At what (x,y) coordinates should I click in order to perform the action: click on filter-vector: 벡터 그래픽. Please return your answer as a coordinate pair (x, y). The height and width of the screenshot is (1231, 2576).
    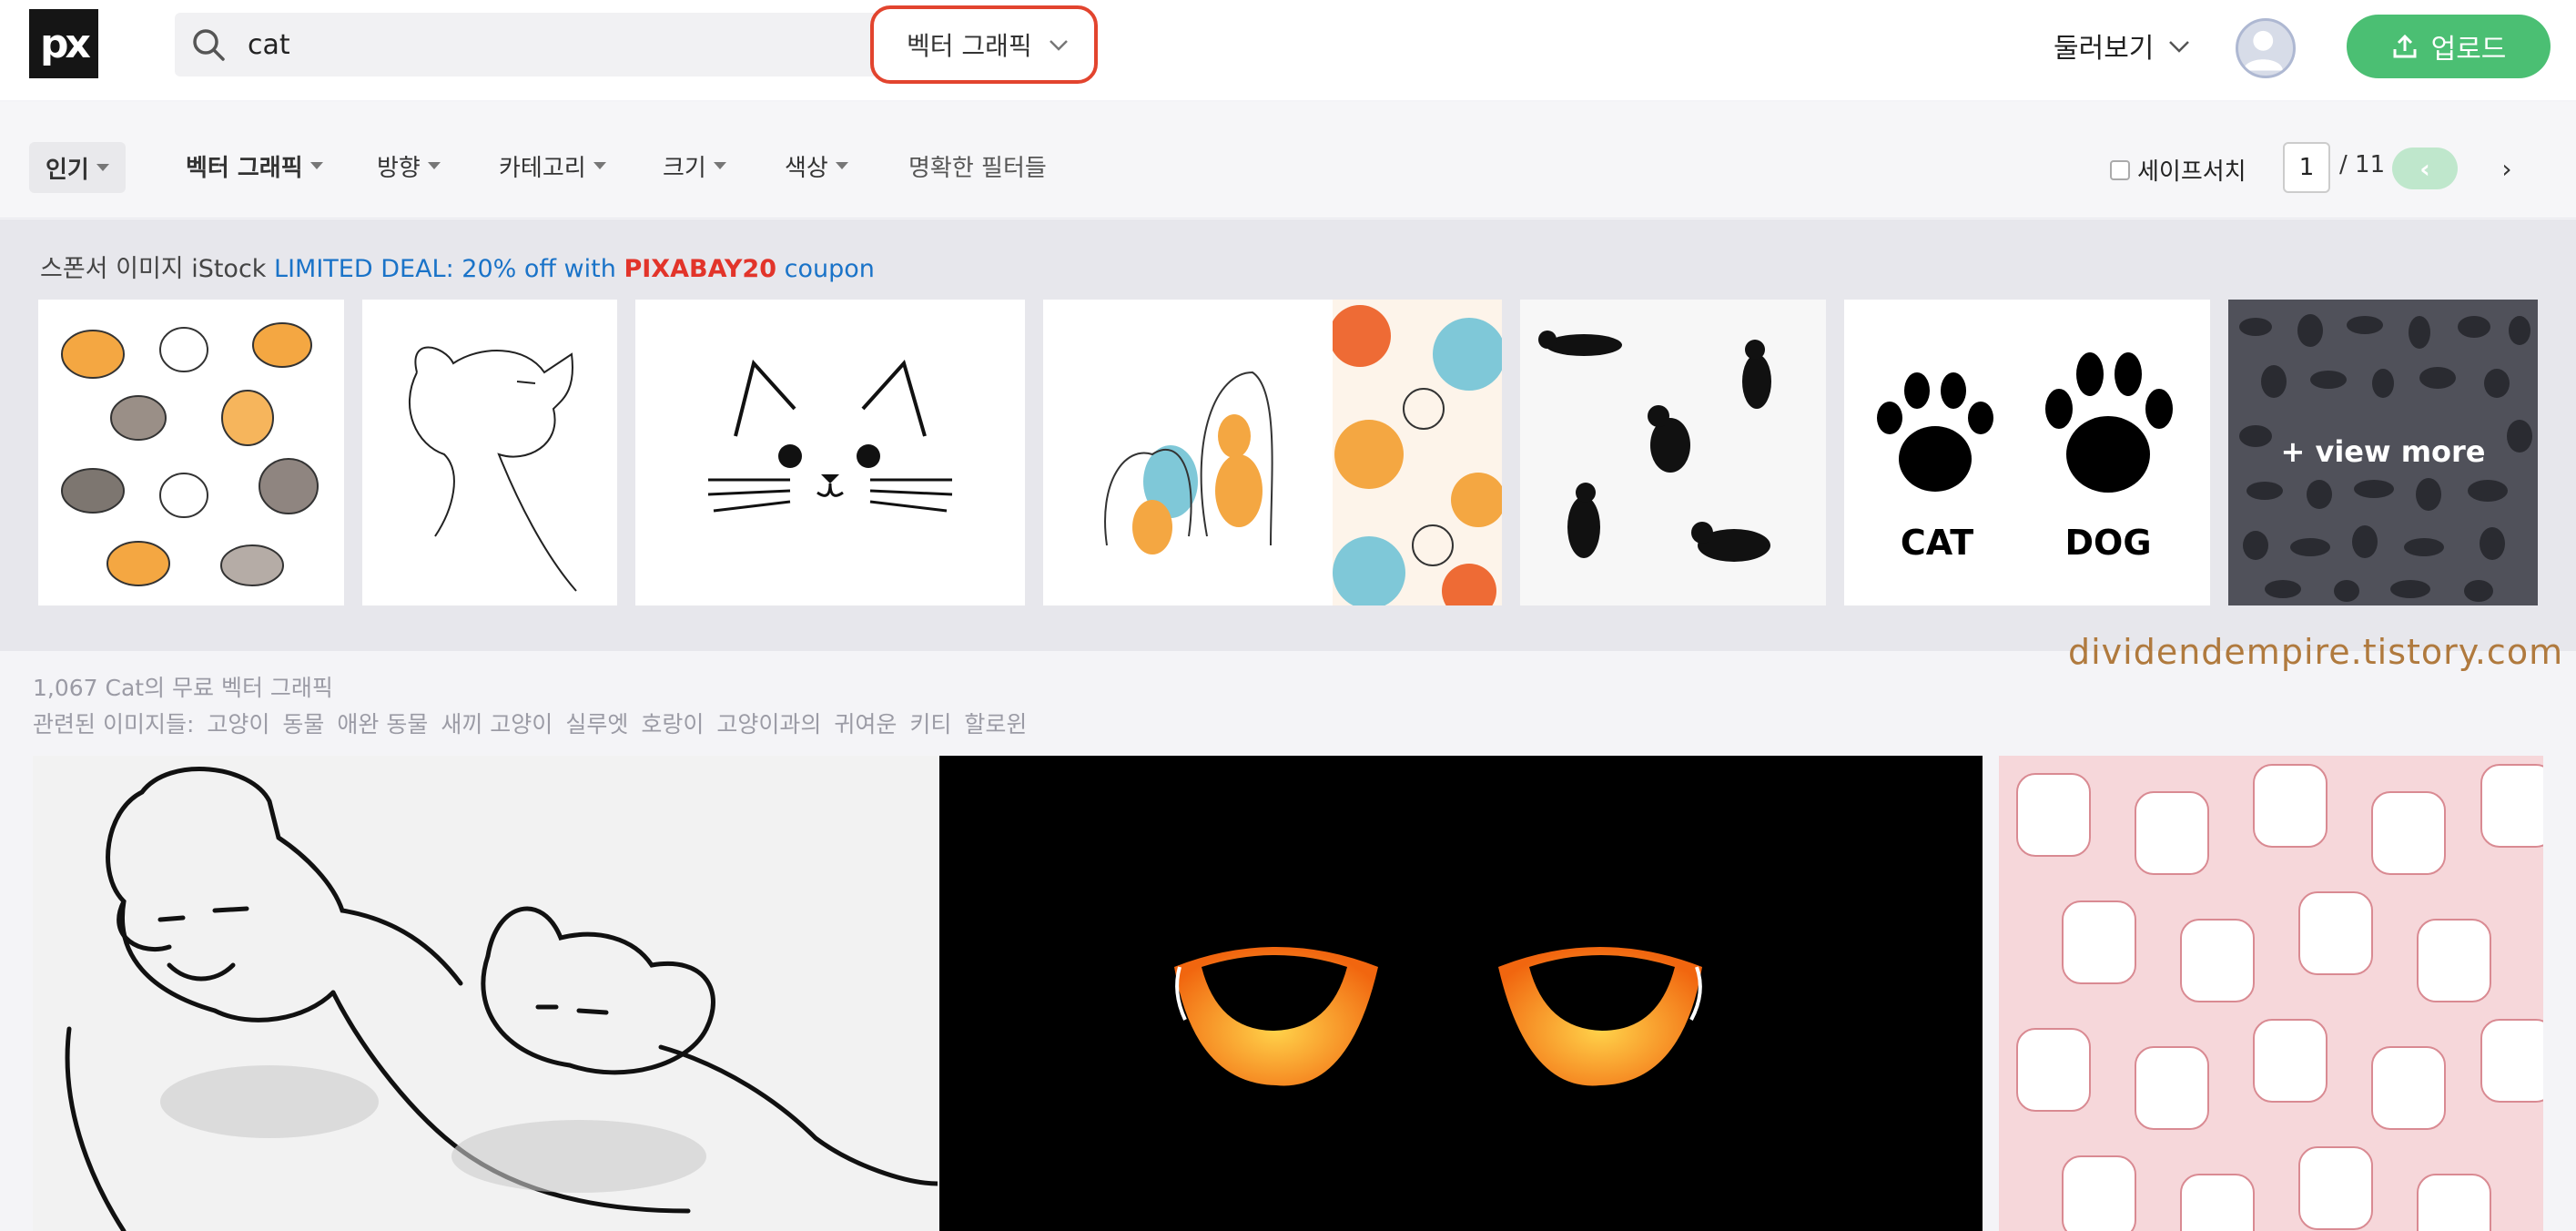
    Looking at the image, I should click on (254, 166).